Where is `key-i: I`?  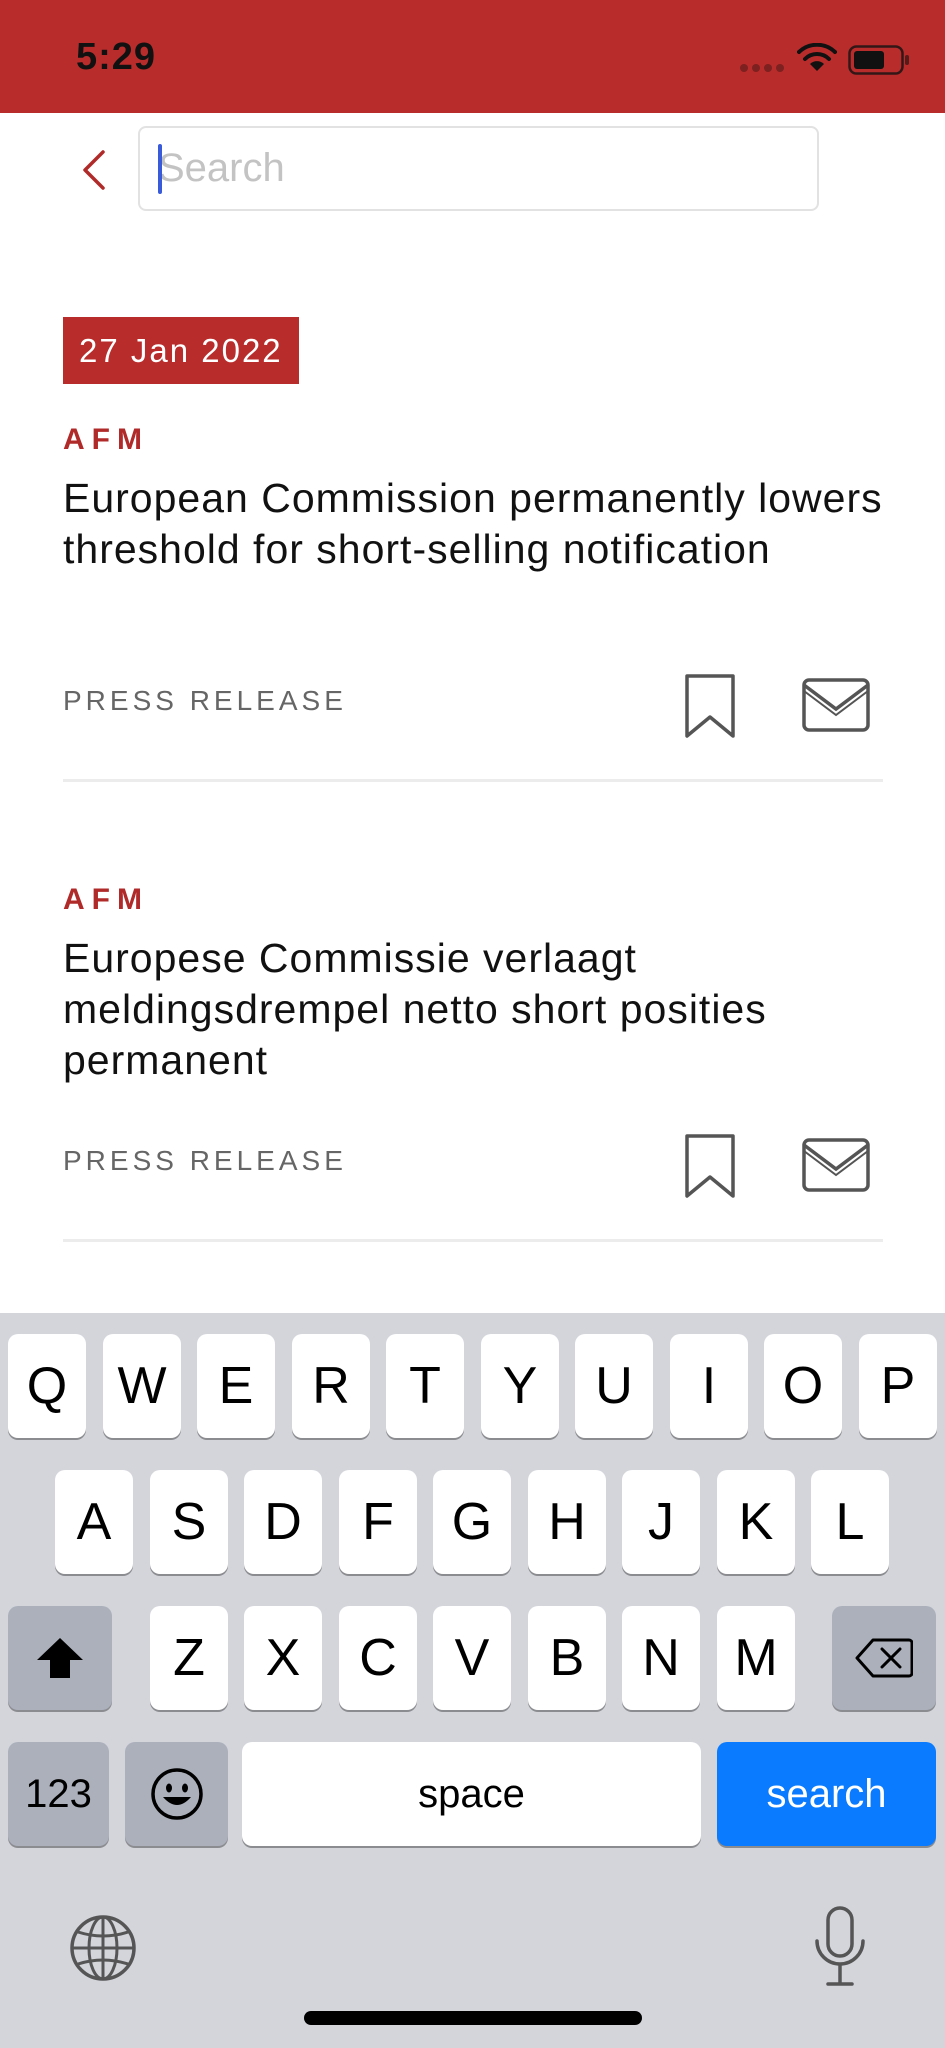
key-i: I is located at coordinates (709, 1386).